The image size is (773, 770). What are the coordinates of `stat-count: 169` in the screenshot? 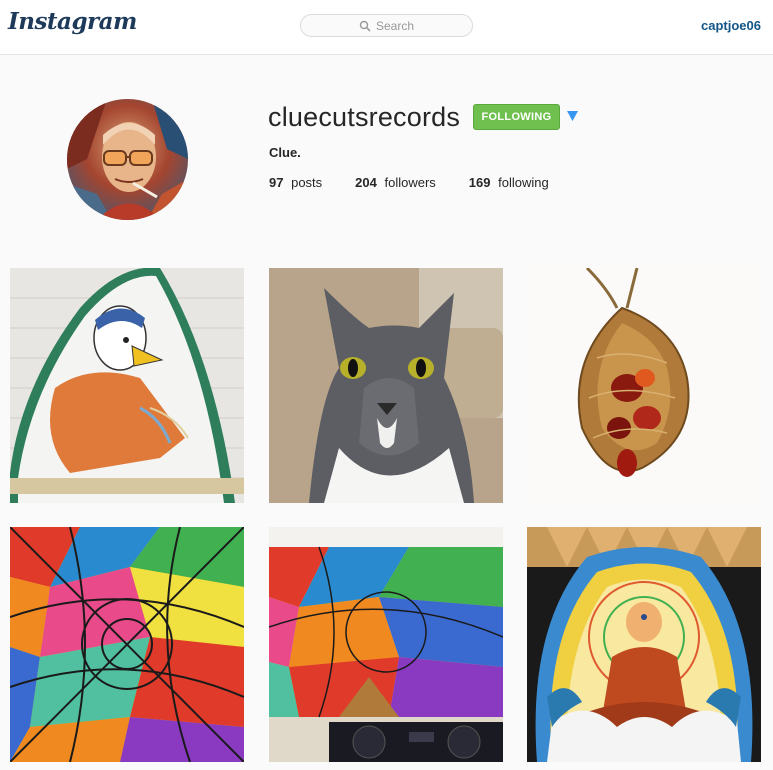 It's located at (479, 182).